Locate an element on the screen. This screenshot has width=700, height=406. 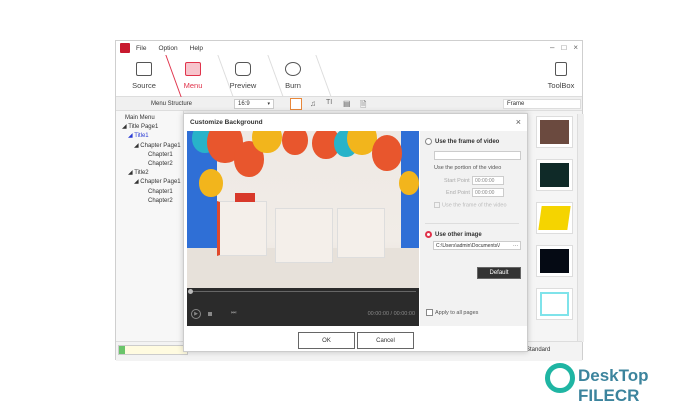
source-icon is located at coordinates (144, 69).